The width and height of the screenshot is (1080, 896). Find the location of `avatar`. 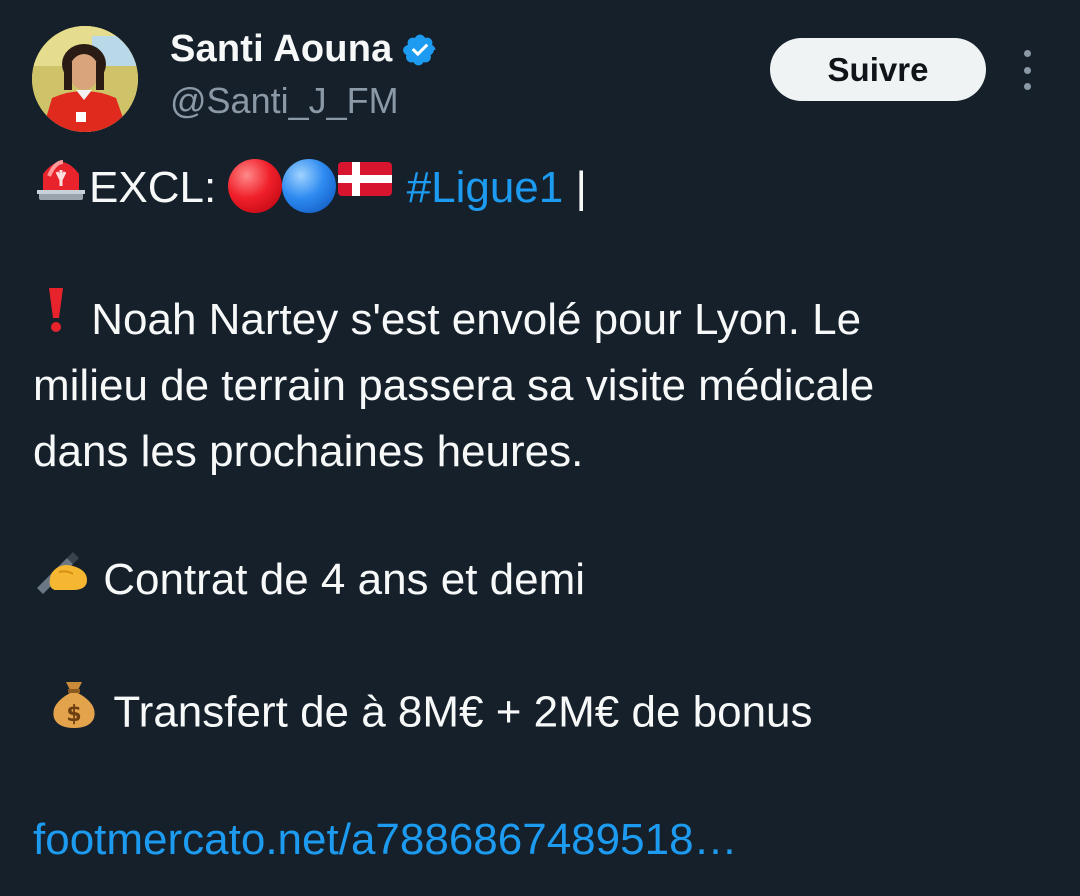

avatar is located at coordinates (85, 79).